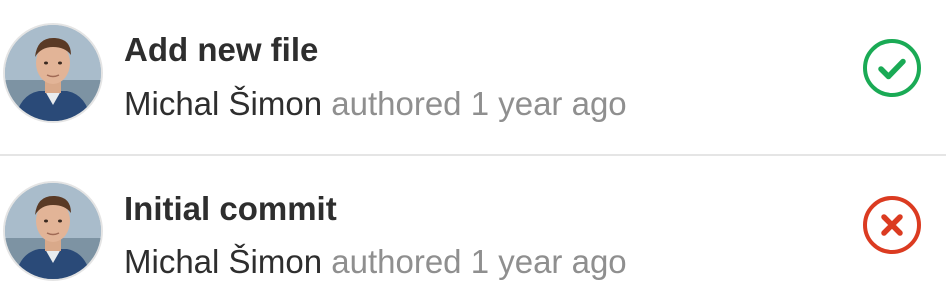 Image resolution: width=946 pixels, height=298 pixels. Describe the element at coordinates (221, 50) in the screenshot. I see `commit-title: Add new file` at that location.